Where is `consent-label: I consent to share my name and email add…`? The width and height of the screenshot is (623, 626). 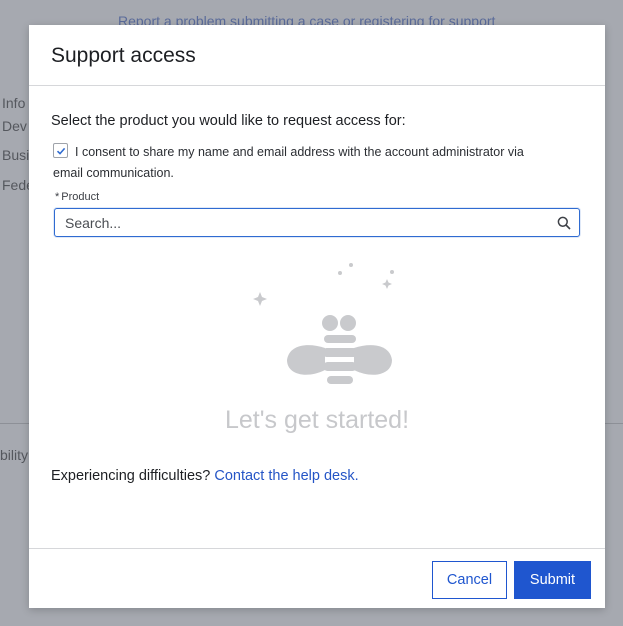 consent-label: I consent to share my name and email add… is located at coordinates (288, 162).